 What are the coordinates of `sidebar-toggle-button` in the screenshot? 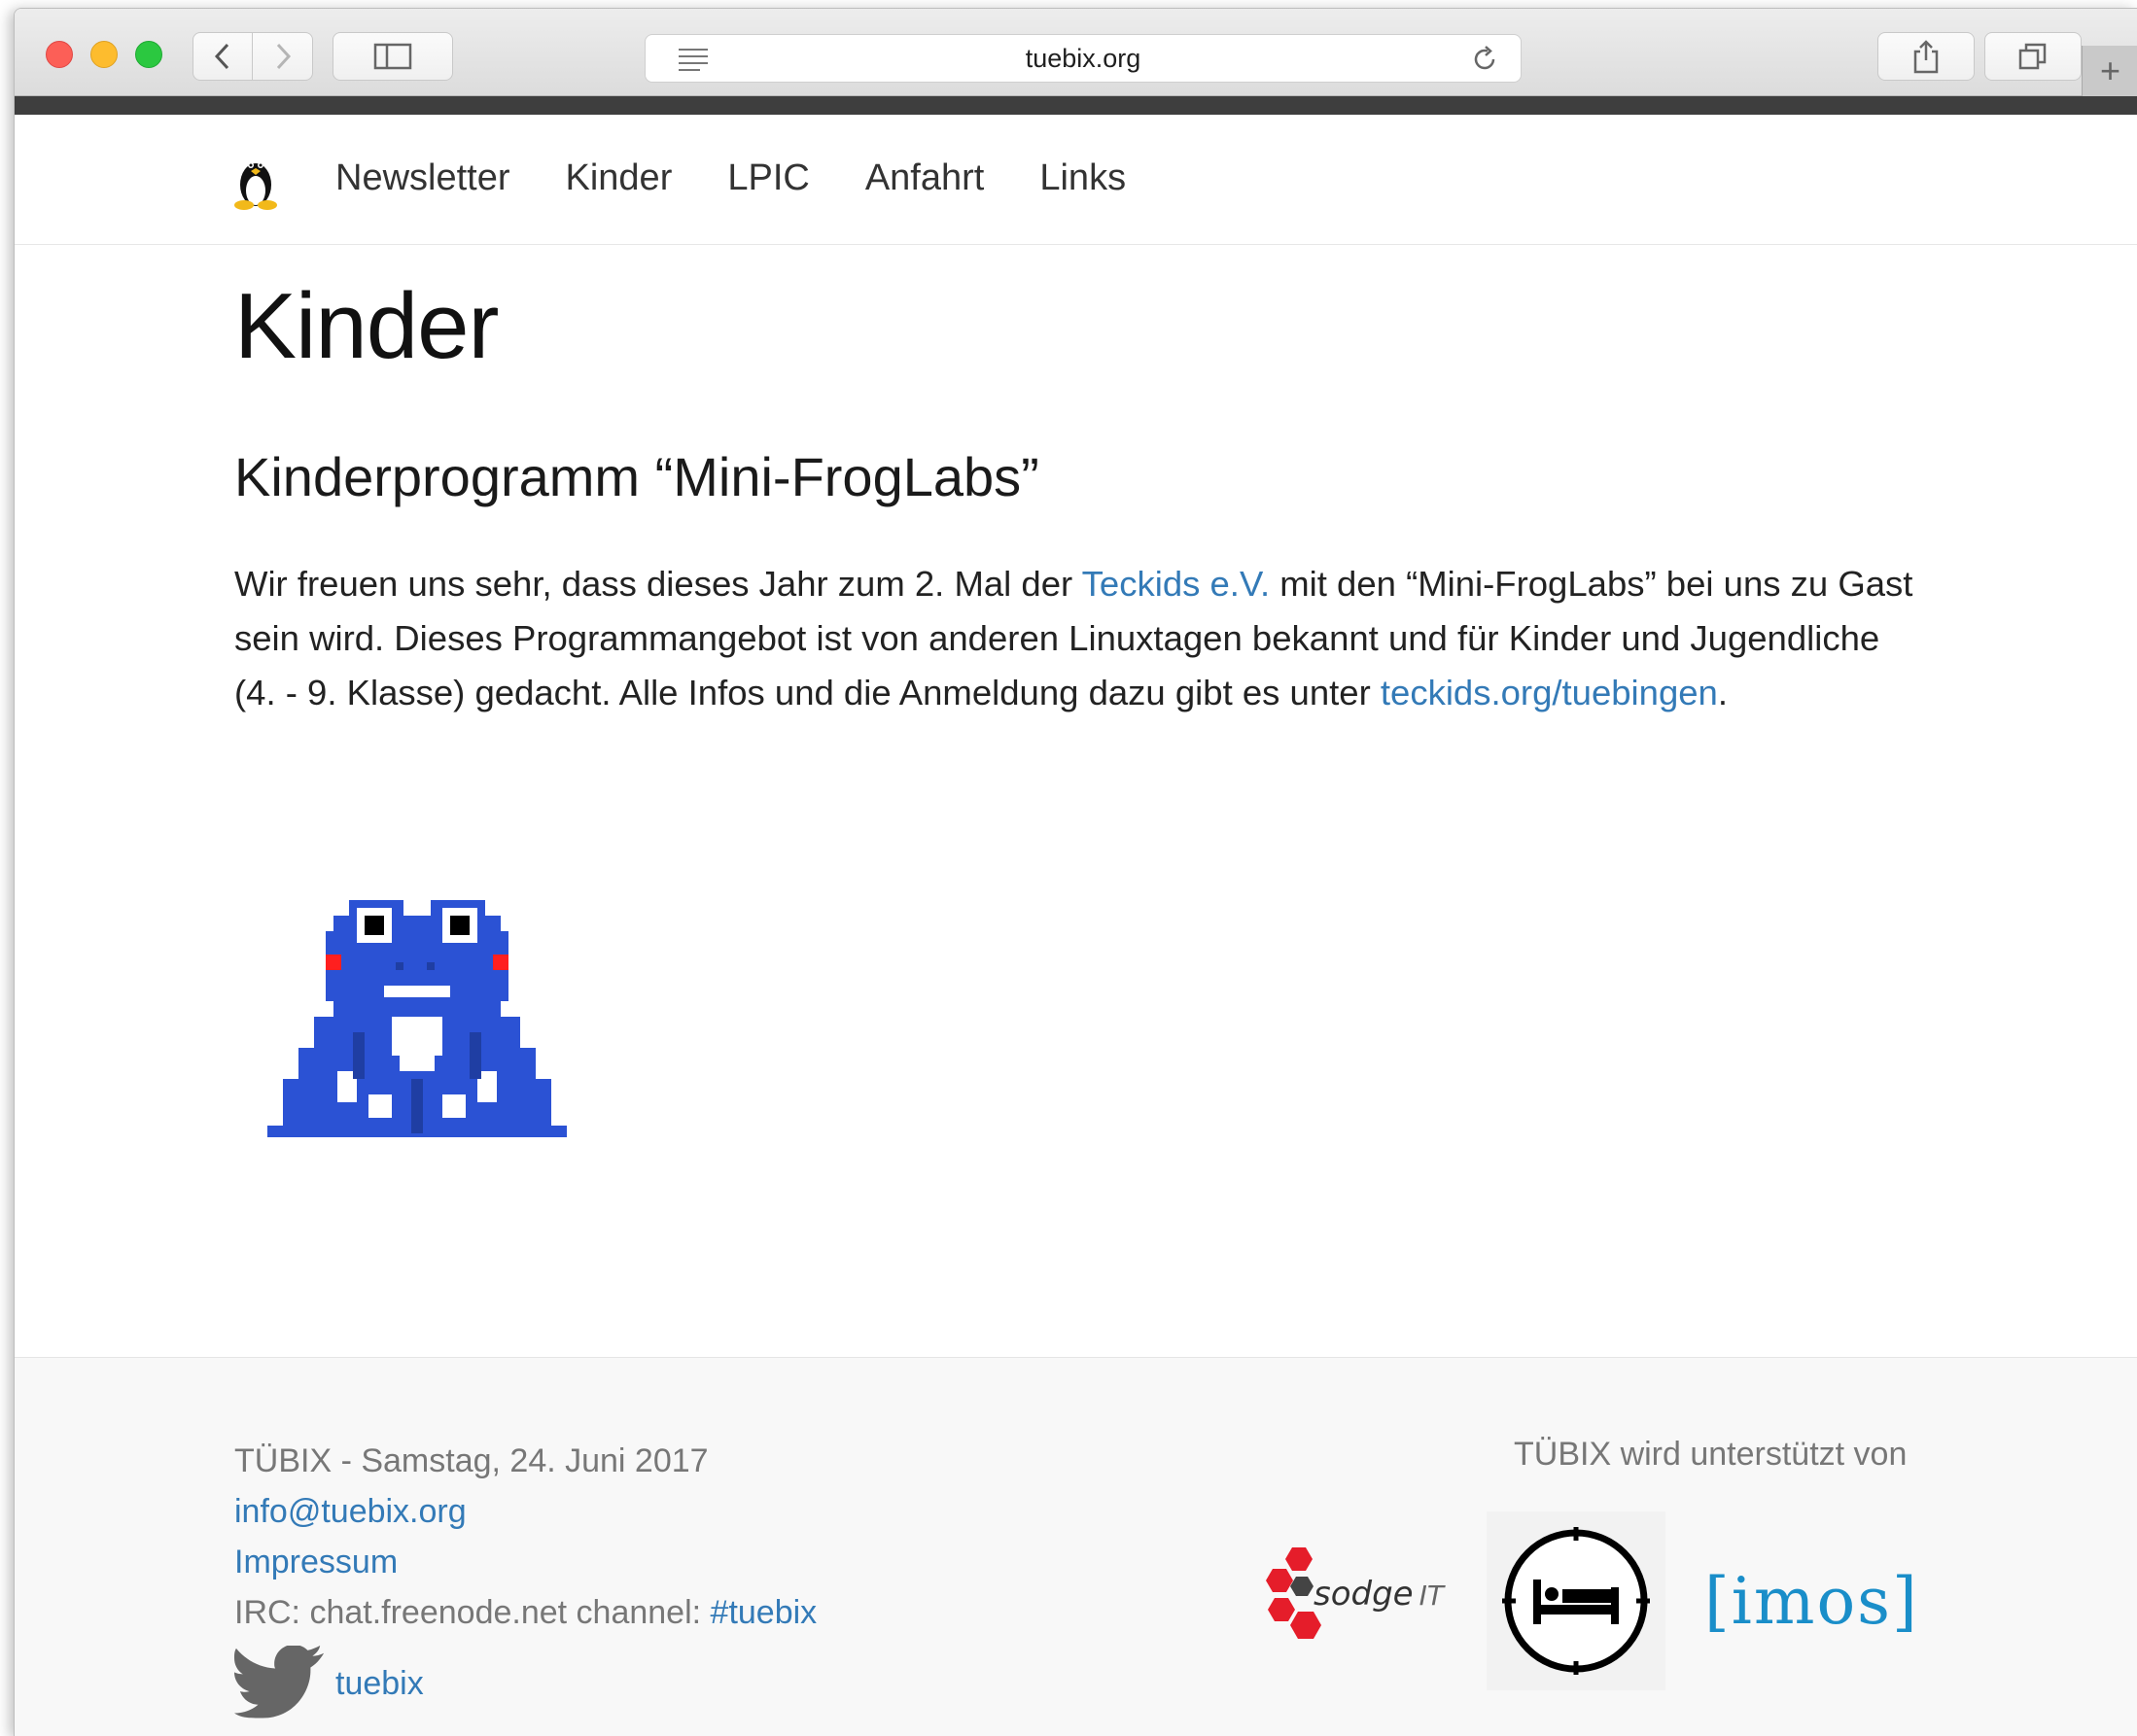 It's located at (393, 57).